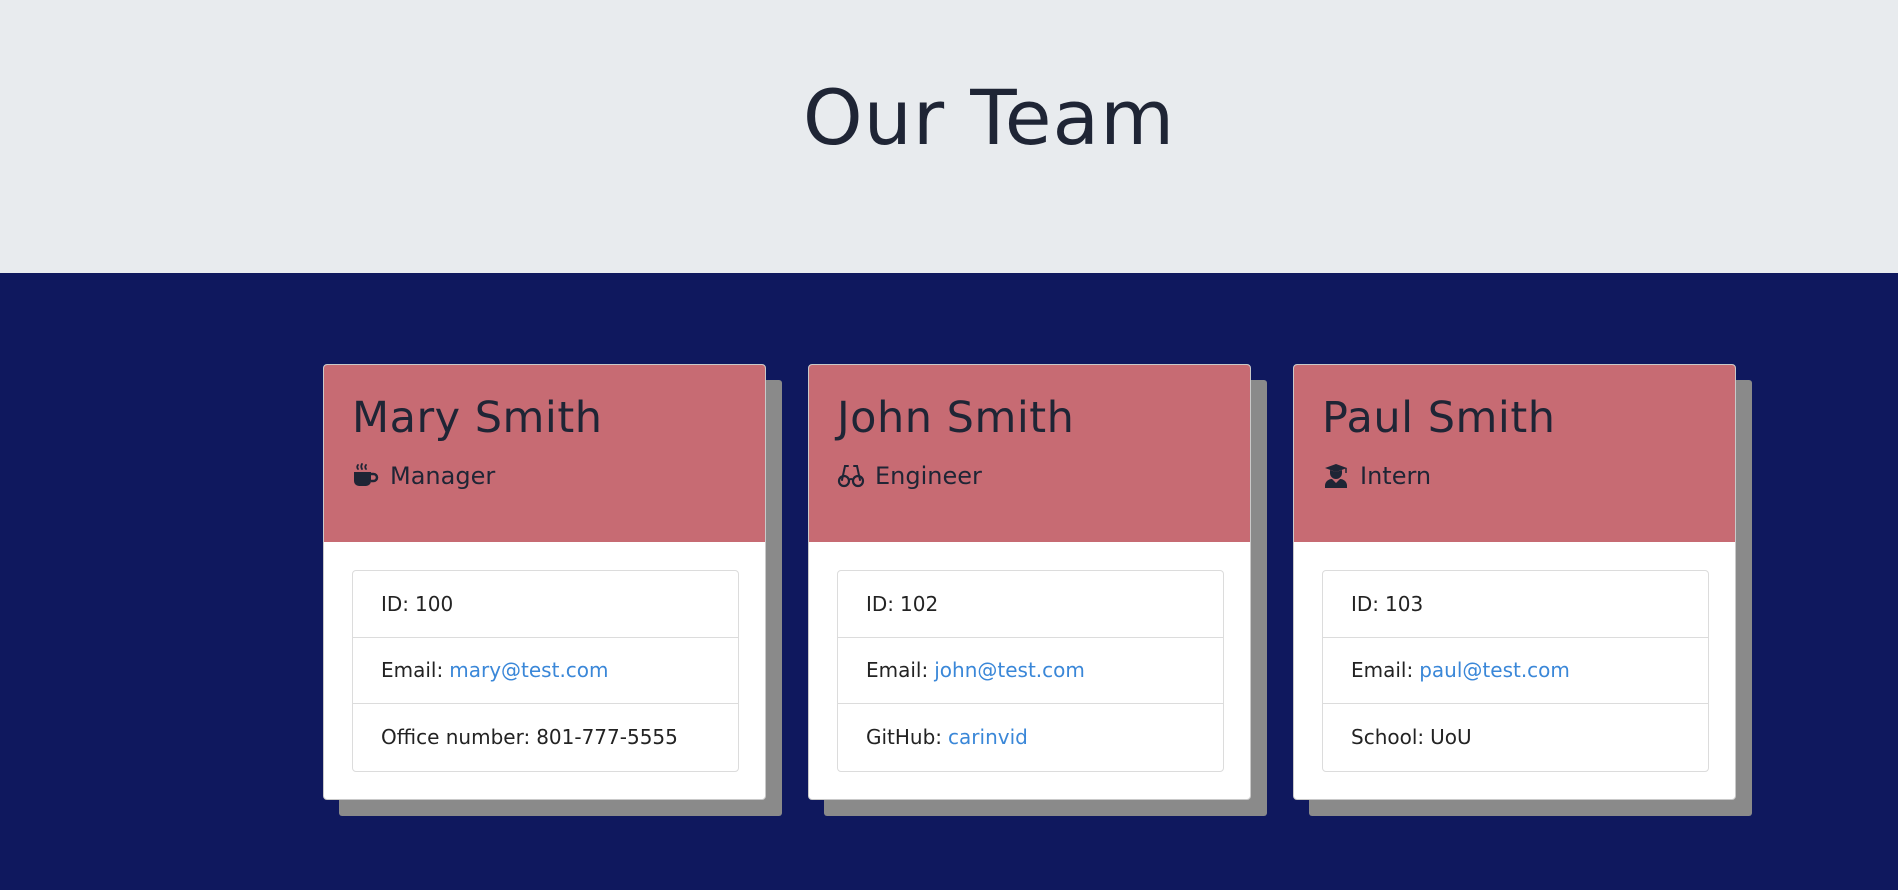 The height and width of the screenshot is (890, 1898). I want to click on list-item-office: Office number: 801-777-5555, so click(545, 737).